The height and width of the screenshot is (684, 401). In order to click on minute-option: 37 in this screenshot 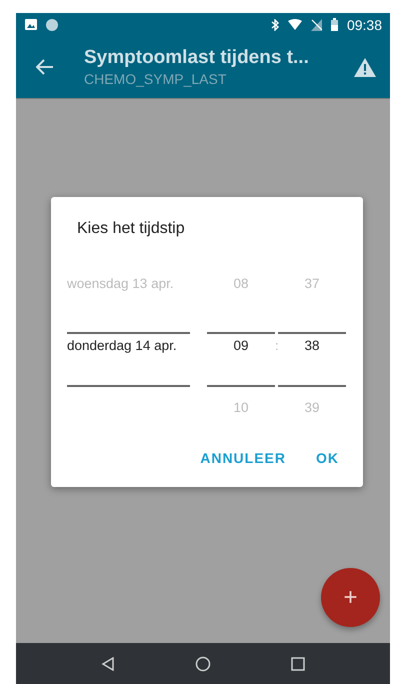, I will do `click(312, 283)`.